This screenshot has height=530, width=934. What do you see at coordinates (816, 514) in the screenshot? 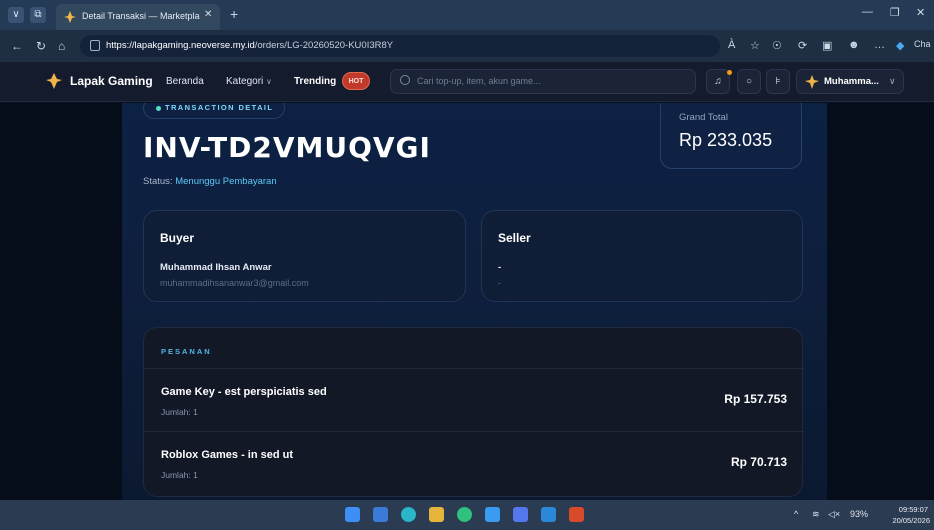
I see `wifi-icon: ≋` at bounding box center [816, 514].